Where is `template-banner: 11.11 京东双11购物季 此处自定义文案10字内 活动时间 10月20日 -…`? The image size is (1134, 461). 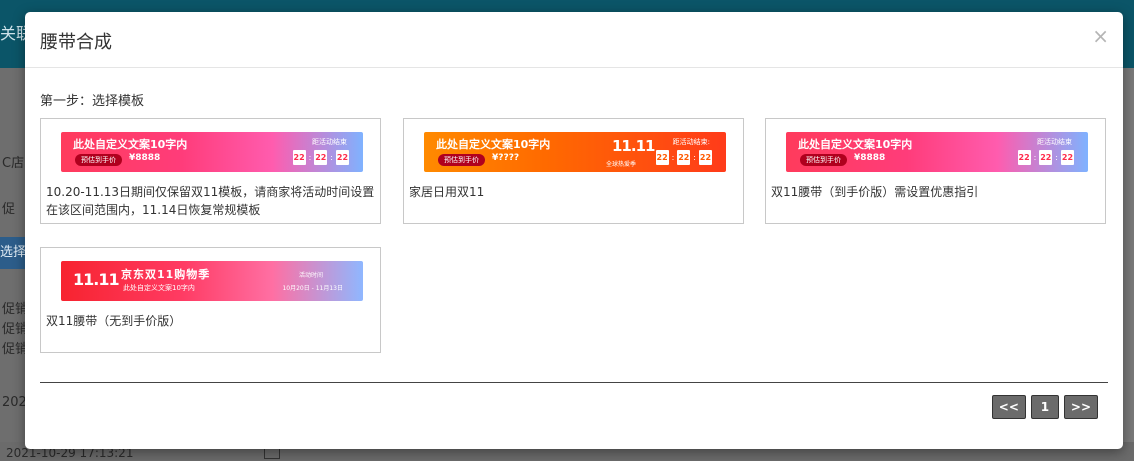 template-banner: 11.11 京东双11购物季 此处自定义文案10字内 活动时间 10月20日 -… is located at coordinates (212, 281).